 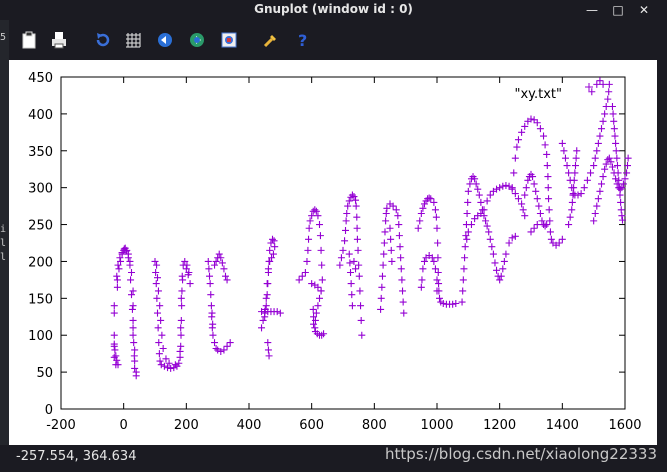 What do you see at coordinates (4, 236) in the screenshot?
I see `background-terminal-edge: [ 5 i l l` at bounding box center [4, 236].